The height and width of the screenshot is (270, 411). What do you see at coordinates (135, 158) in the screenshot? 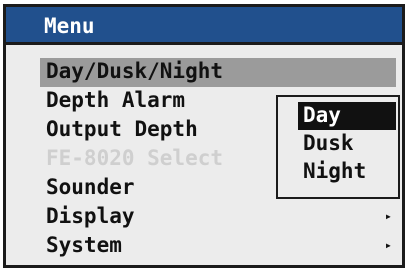
I see `menu-item-label: FE-8020 Select` at bounding box center [135, 158].